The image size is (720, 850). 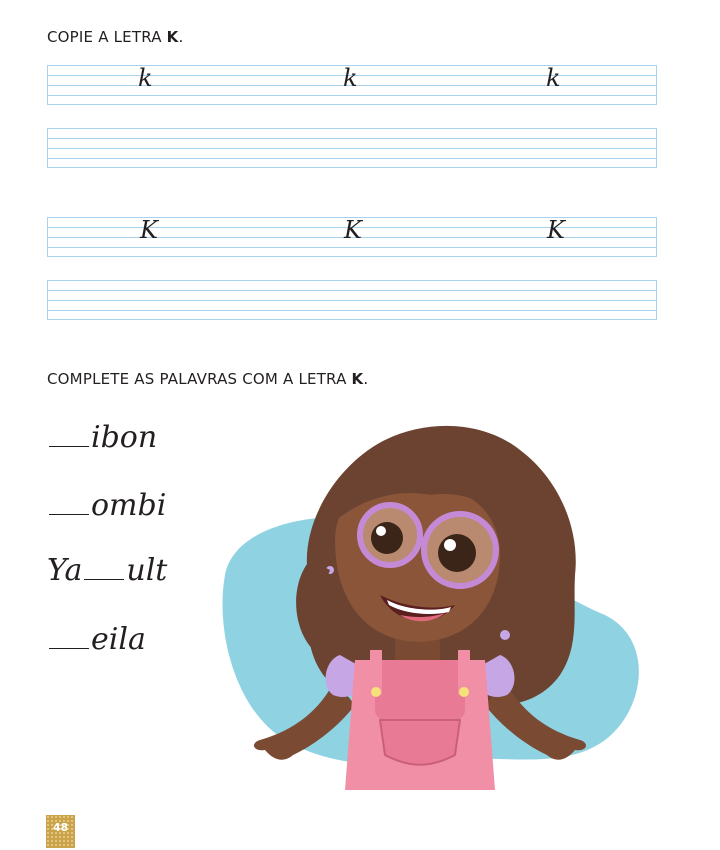 I want to click on complete-words-heading: COMPLETE AS PALAVRAS COM A LETRA K., so click(x=207, y=379).